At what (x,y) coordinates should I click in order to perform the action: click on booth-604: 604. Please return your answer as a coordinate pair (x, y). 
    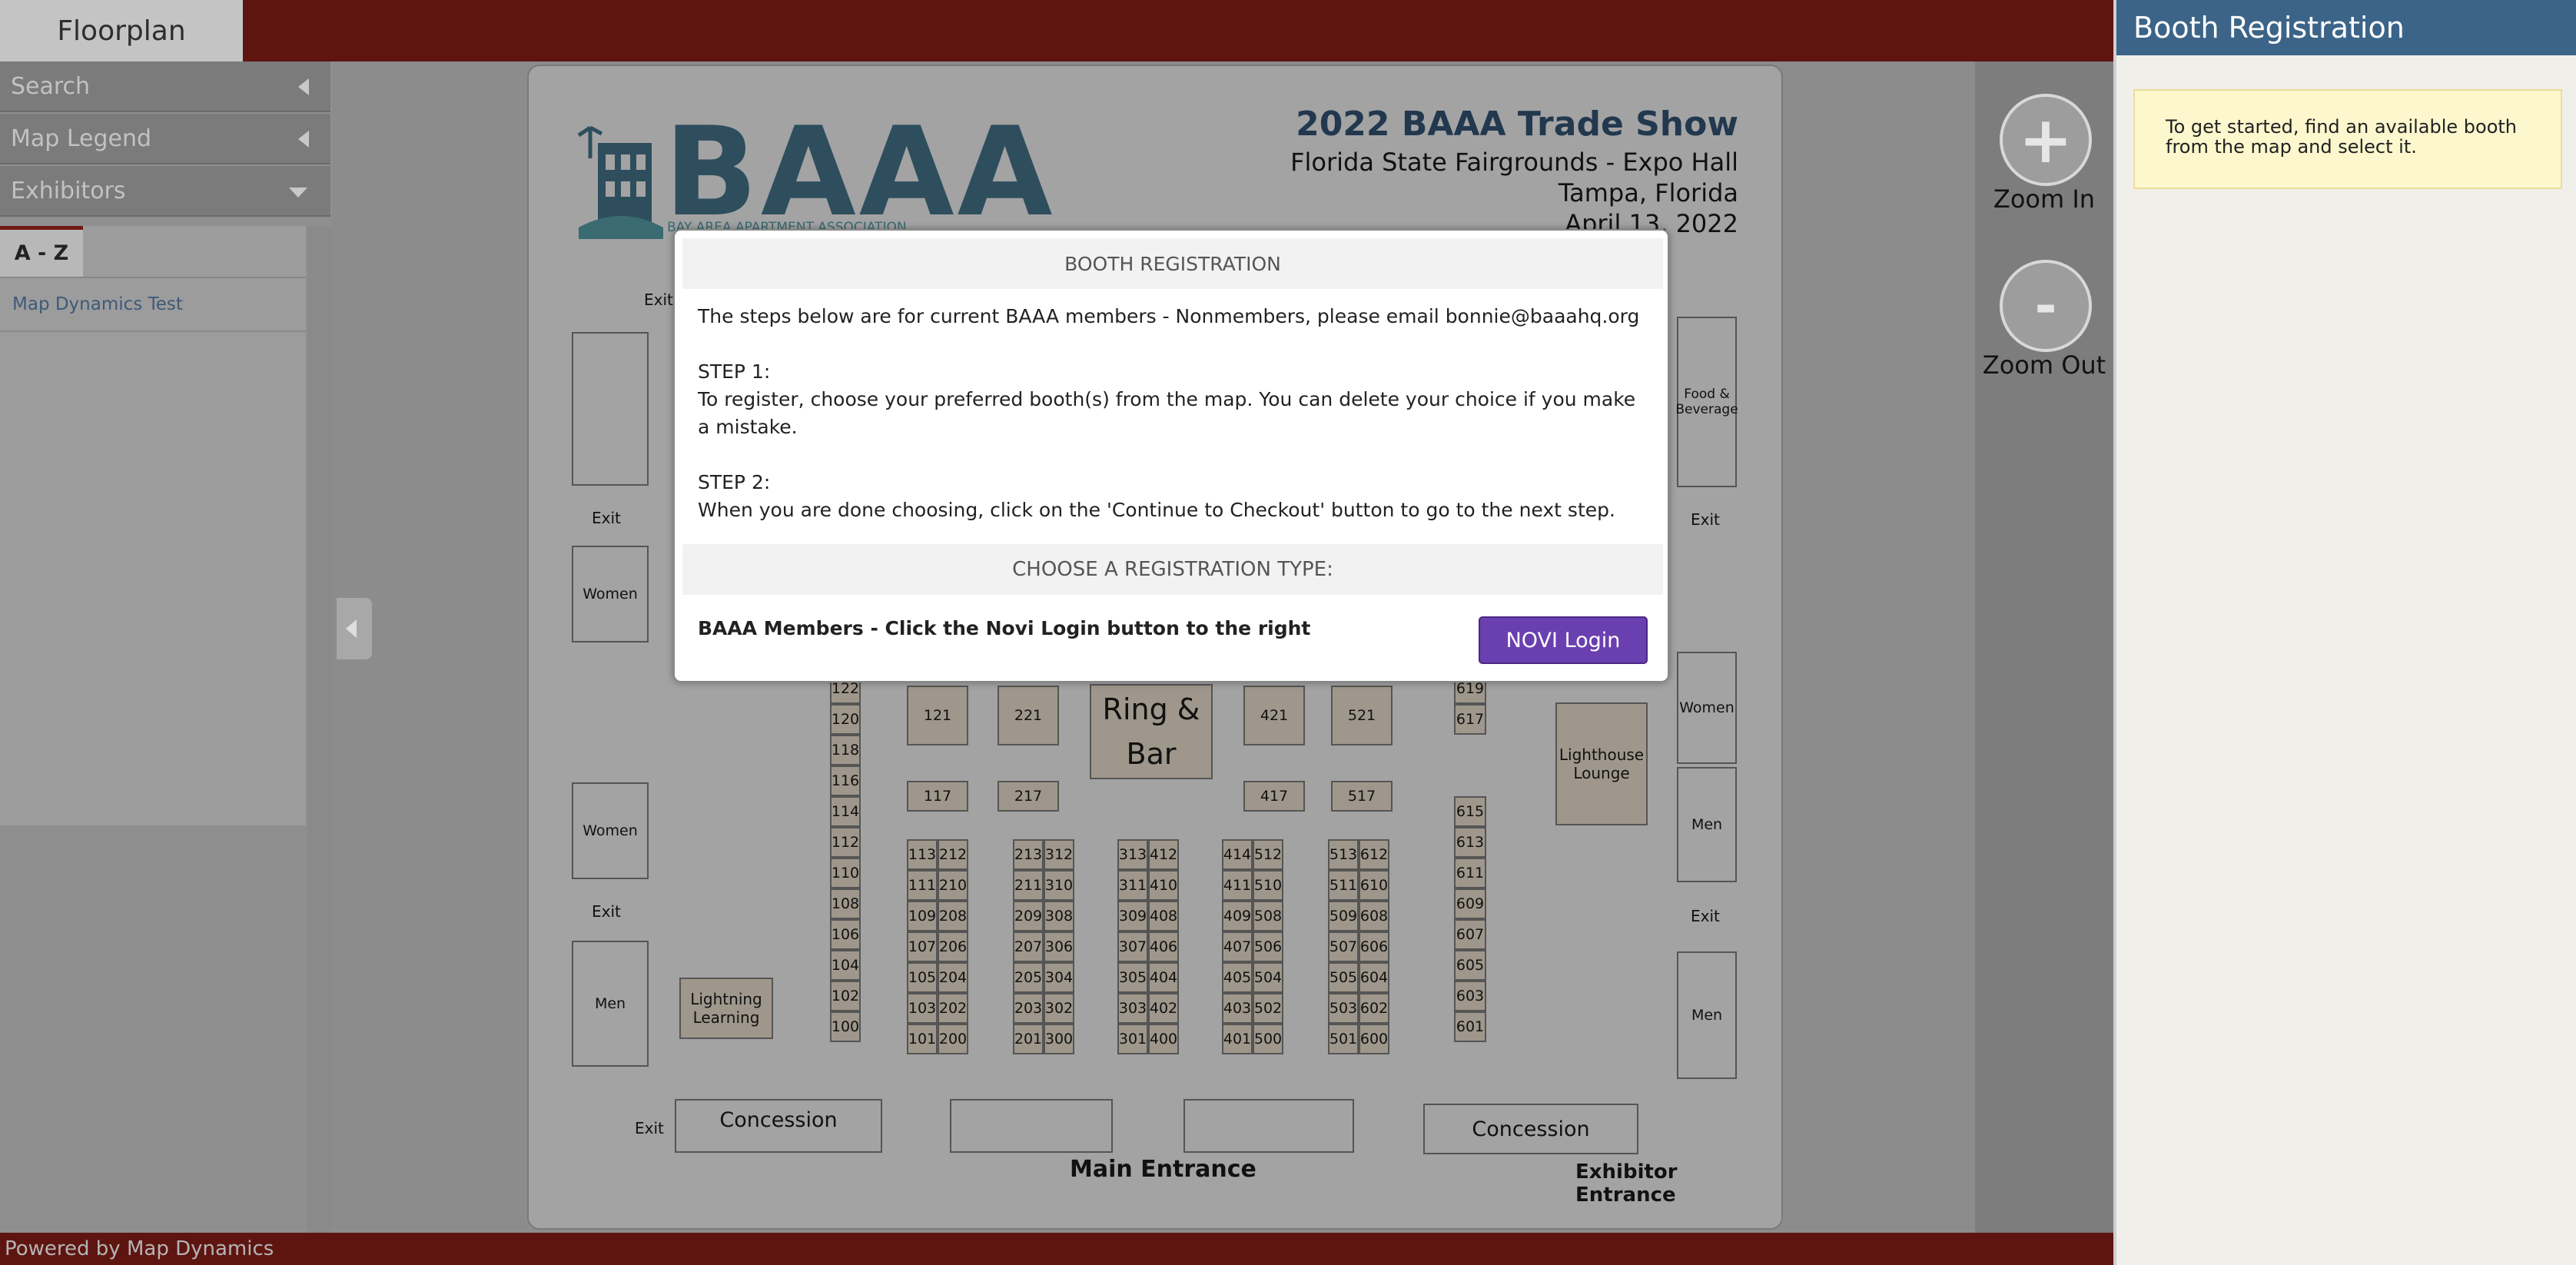
    Looking at the image, I should click on (1374, 977).